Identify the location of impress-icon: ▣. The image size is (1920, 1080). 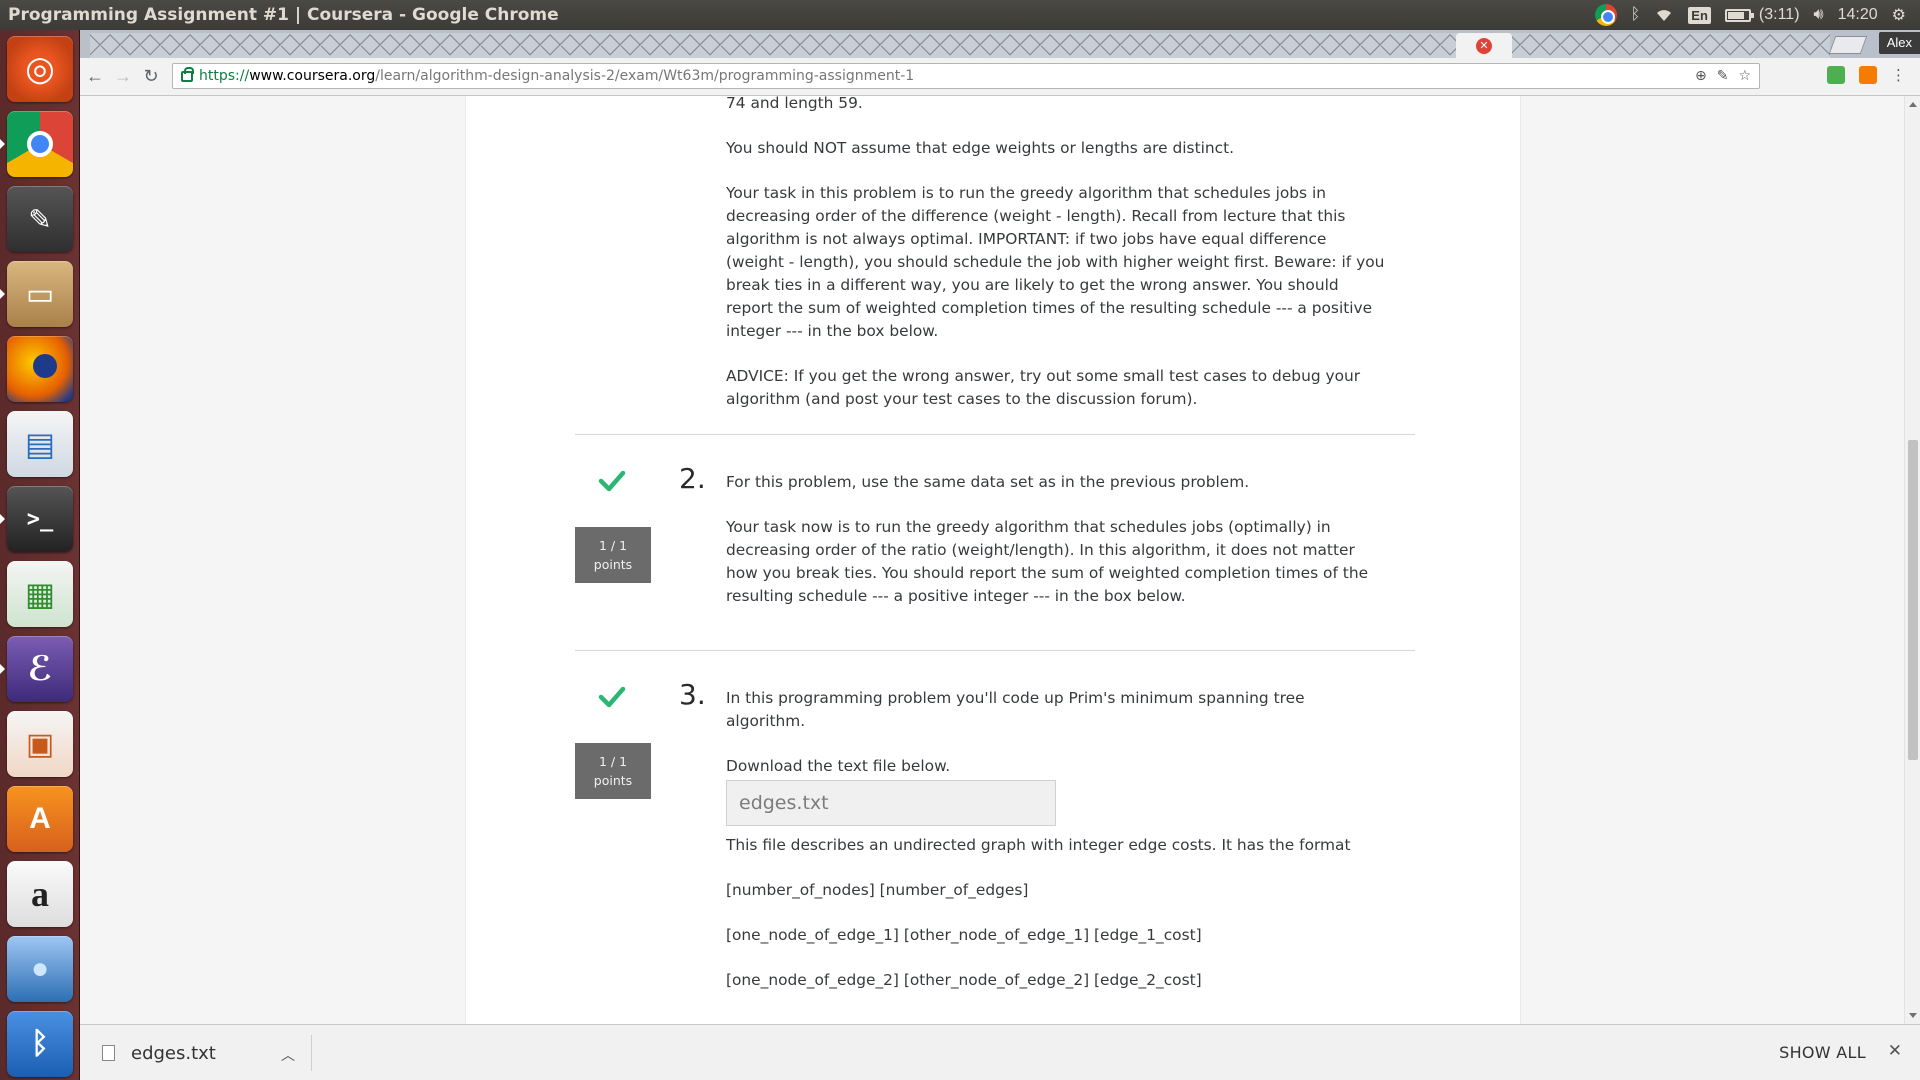
(40, 744).